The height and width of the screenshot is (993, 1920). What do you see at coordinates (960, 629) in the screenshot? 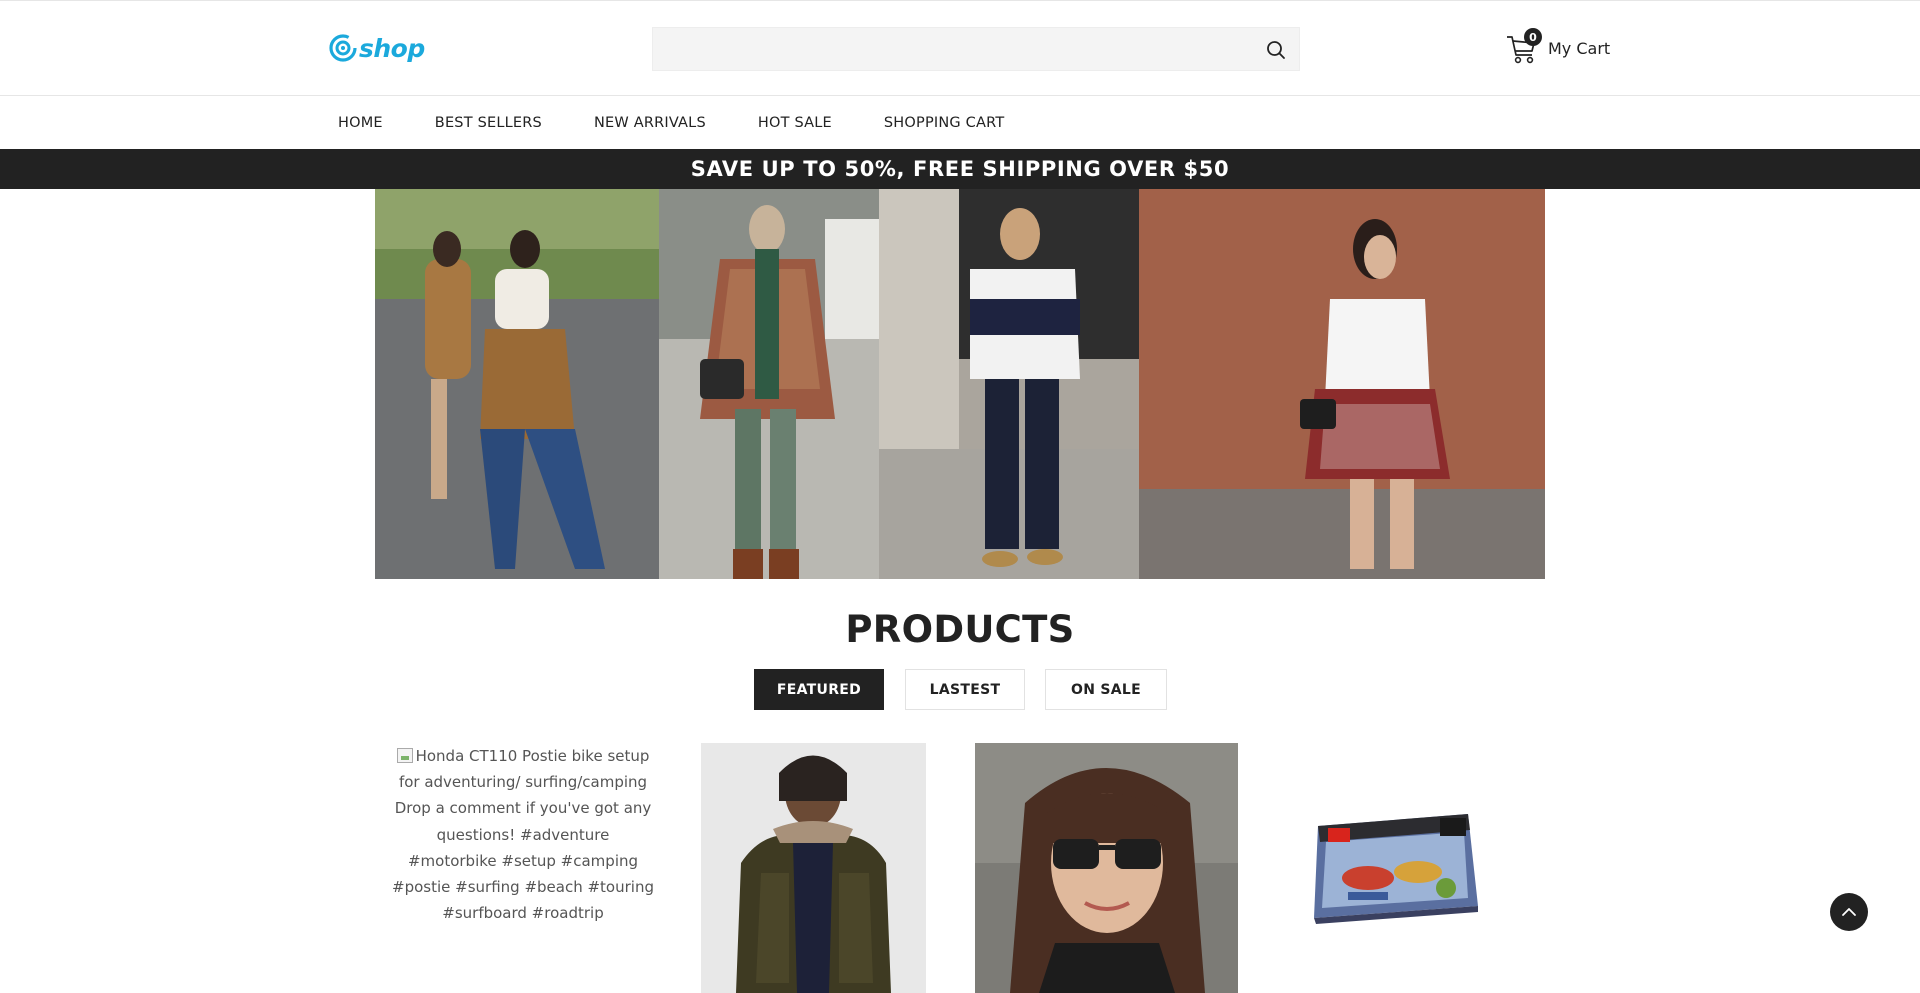
I see `products-heading: PRODUCTS` at bounding box center [960, 629].